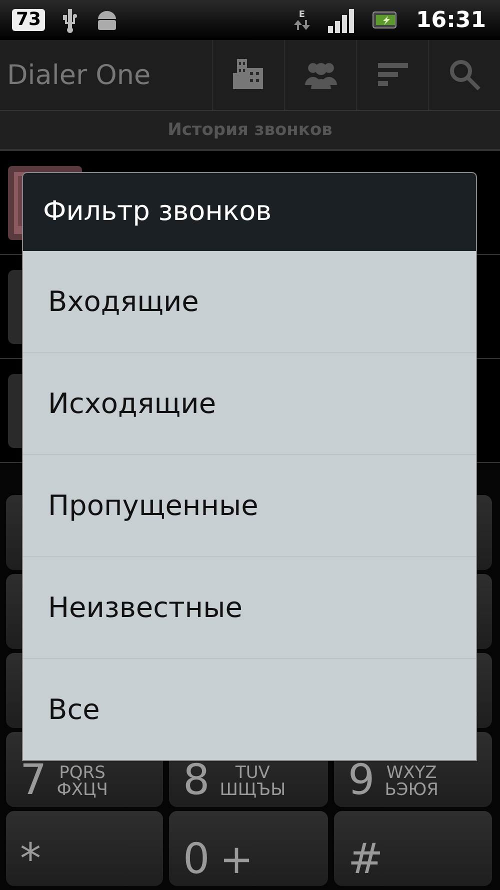 This screenshot has height=890, width=500. I want to click on dialog-title: Фильтр звонков, so click(249, 212).